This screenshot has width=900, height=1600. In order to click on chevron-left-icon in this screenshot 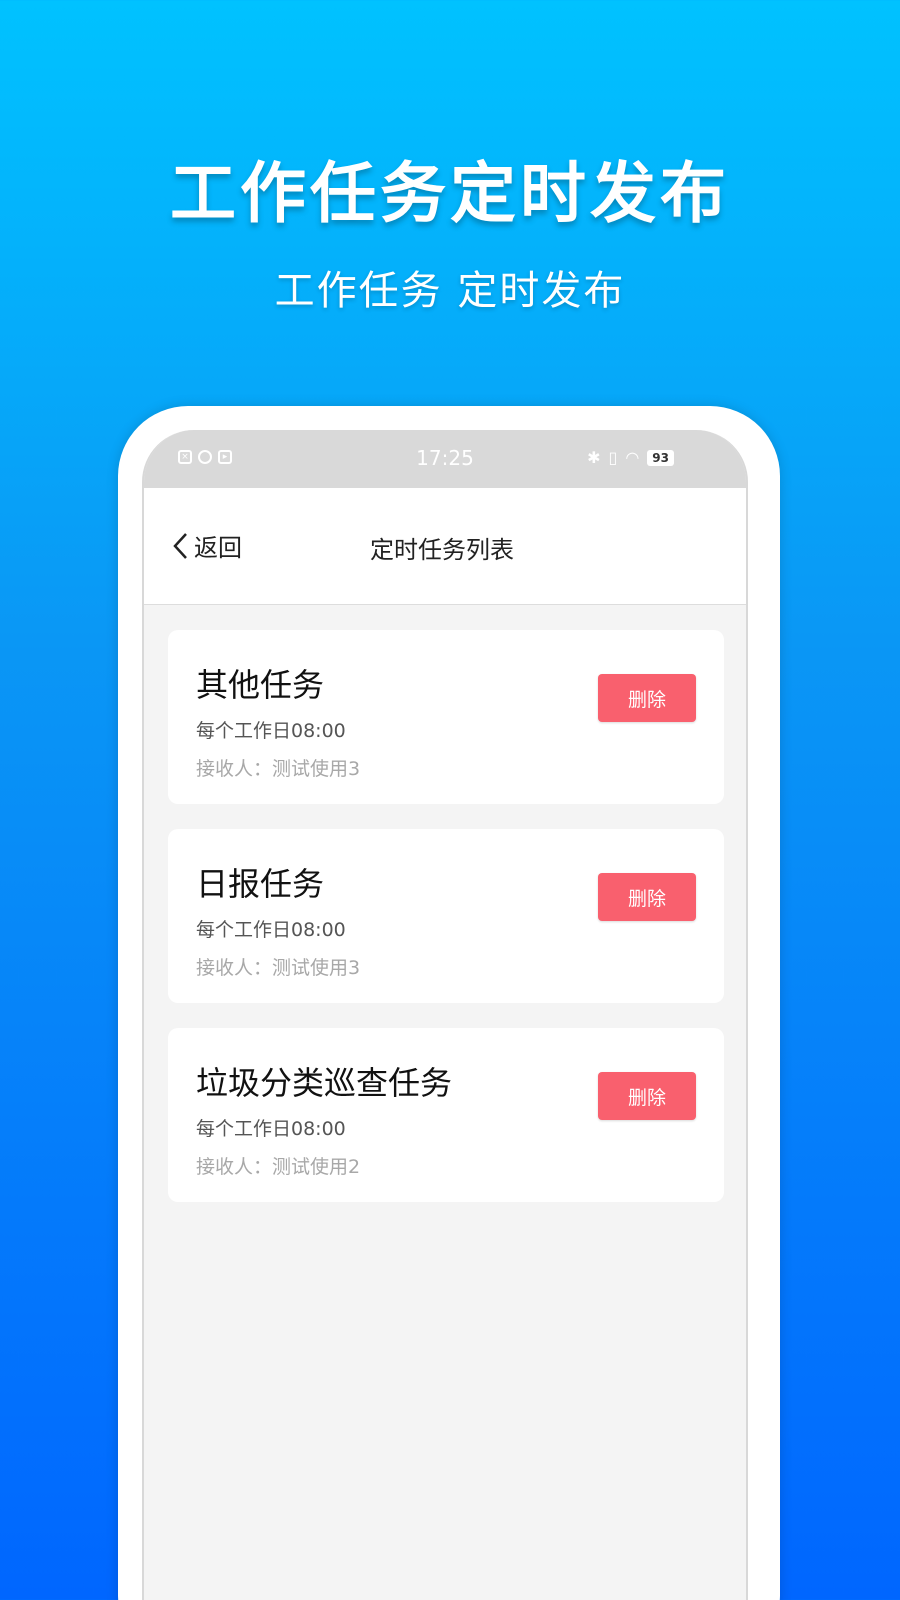, I will do `click(180, 545)`.